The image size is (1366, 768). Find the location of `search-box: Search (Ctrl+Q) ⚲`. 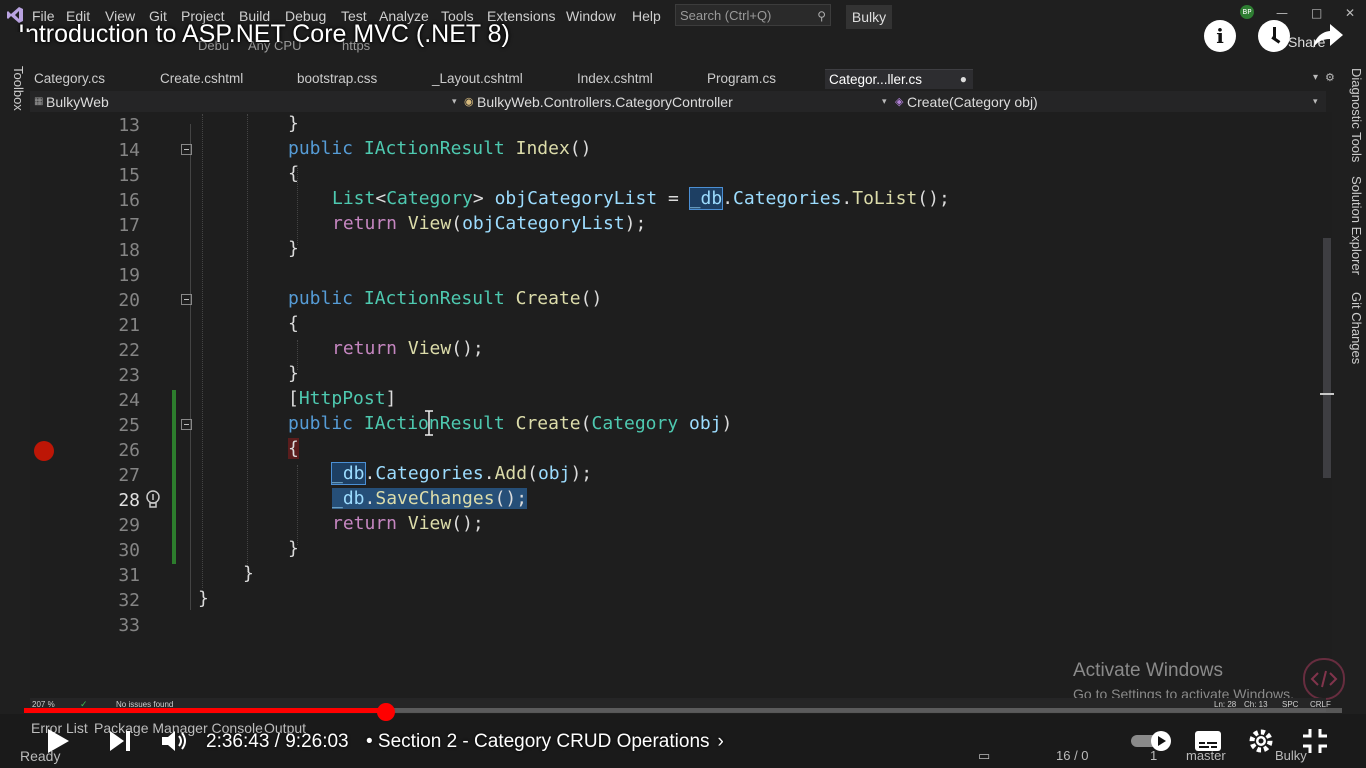

search-box: Search (Ctrl+Q) ⚲ is located at coordinates (753, 15).